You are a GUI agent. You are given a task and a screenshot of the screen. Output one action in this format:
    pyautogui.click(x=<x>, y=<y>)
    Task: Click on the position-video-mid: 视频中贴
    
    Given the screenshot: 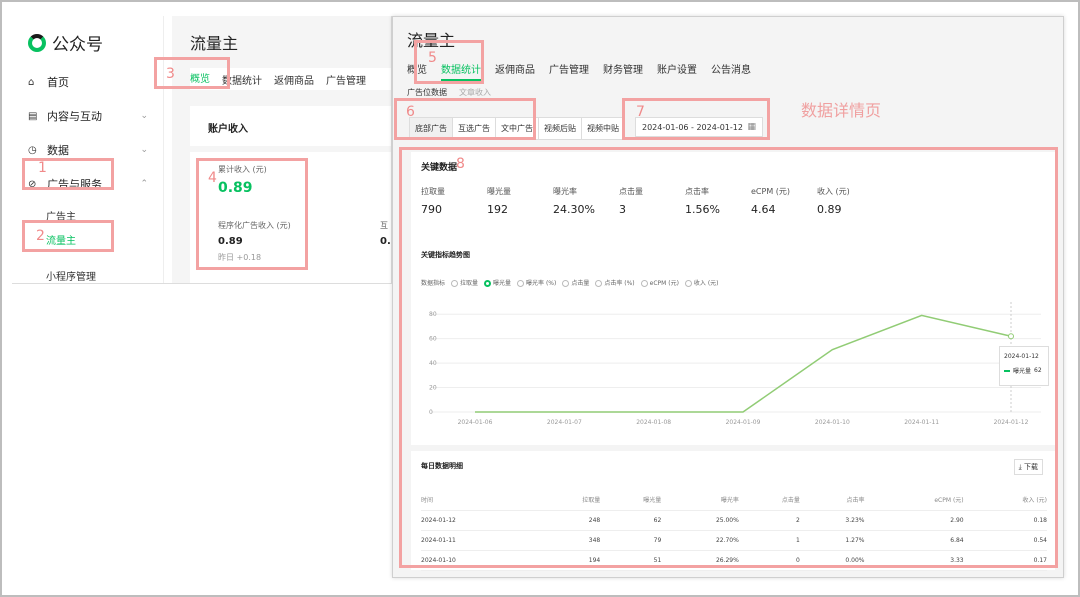 What is the action you would take?
    pyautogui.click(x=603, y=128)
    